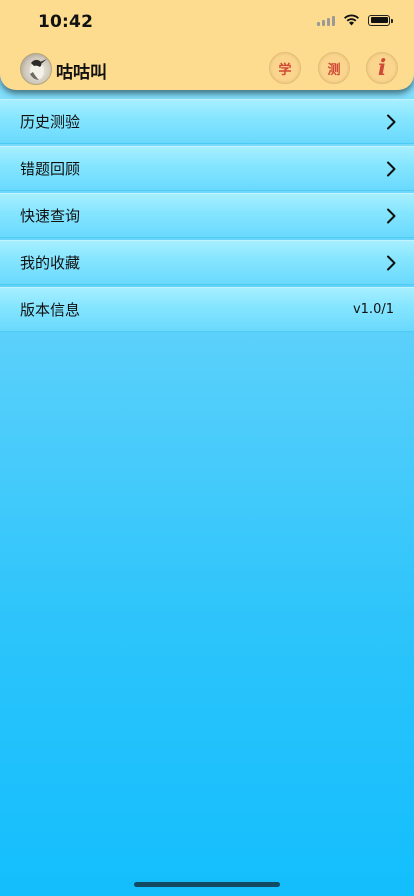  I want to click on menu-item-label: 我的收藏, so click(50, 263).